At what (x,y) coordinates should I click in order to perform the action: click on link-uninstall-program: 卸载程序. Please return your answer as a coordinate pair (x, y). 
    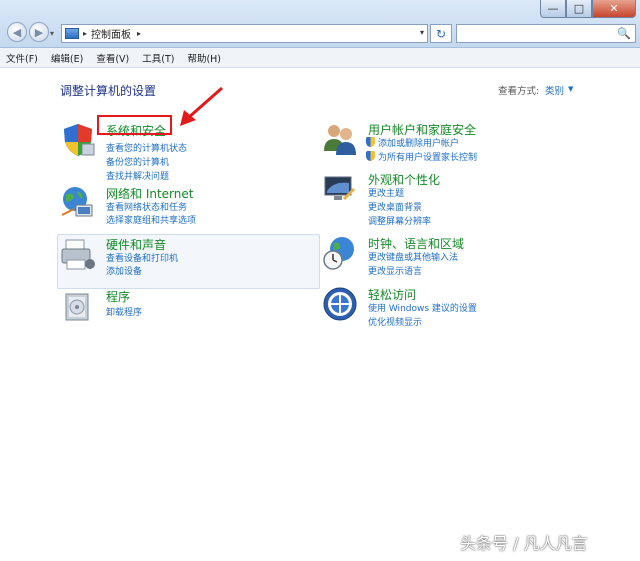
    Looking at the image, I should click on (124, 311).